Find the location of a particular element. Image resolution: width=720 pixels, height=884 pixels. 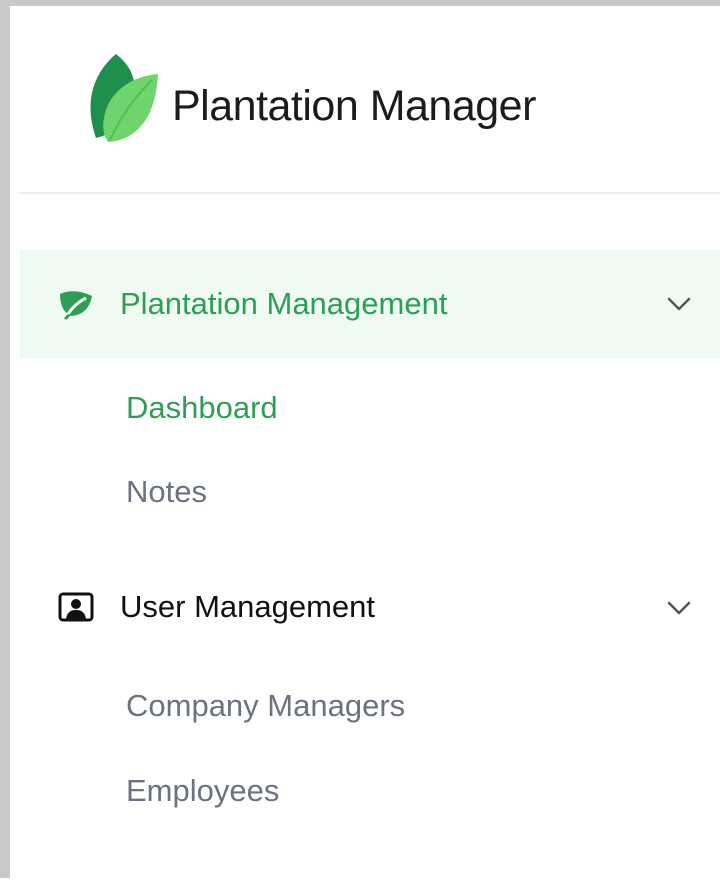

leaf-icon is located at coordinates (76, 304).